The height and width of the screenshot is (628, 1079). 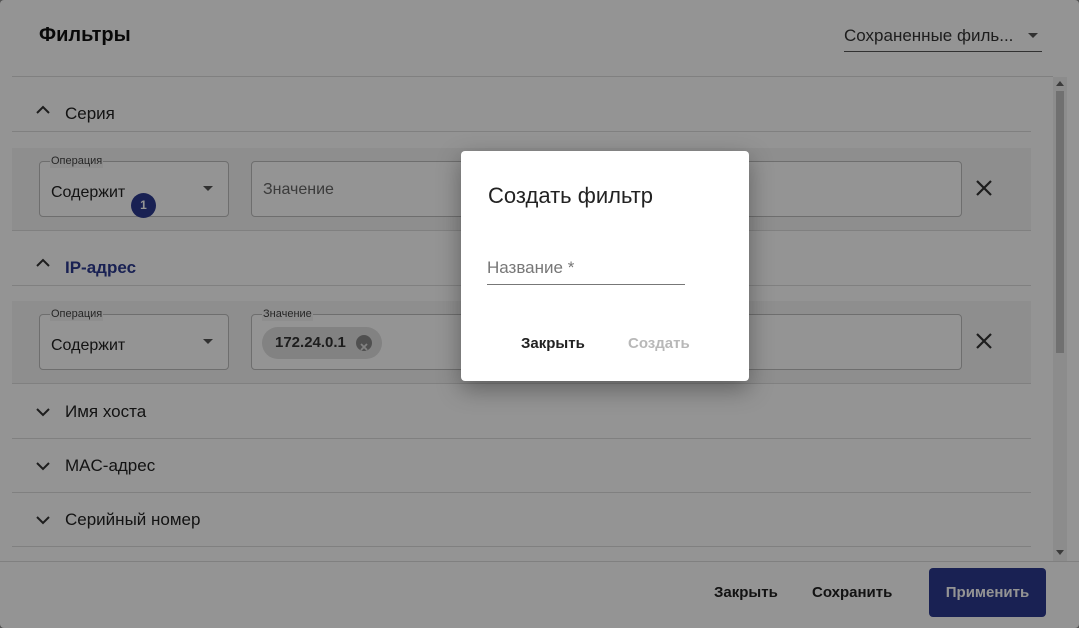 I want to click on filter-name-input, so click(x=586, y=268).